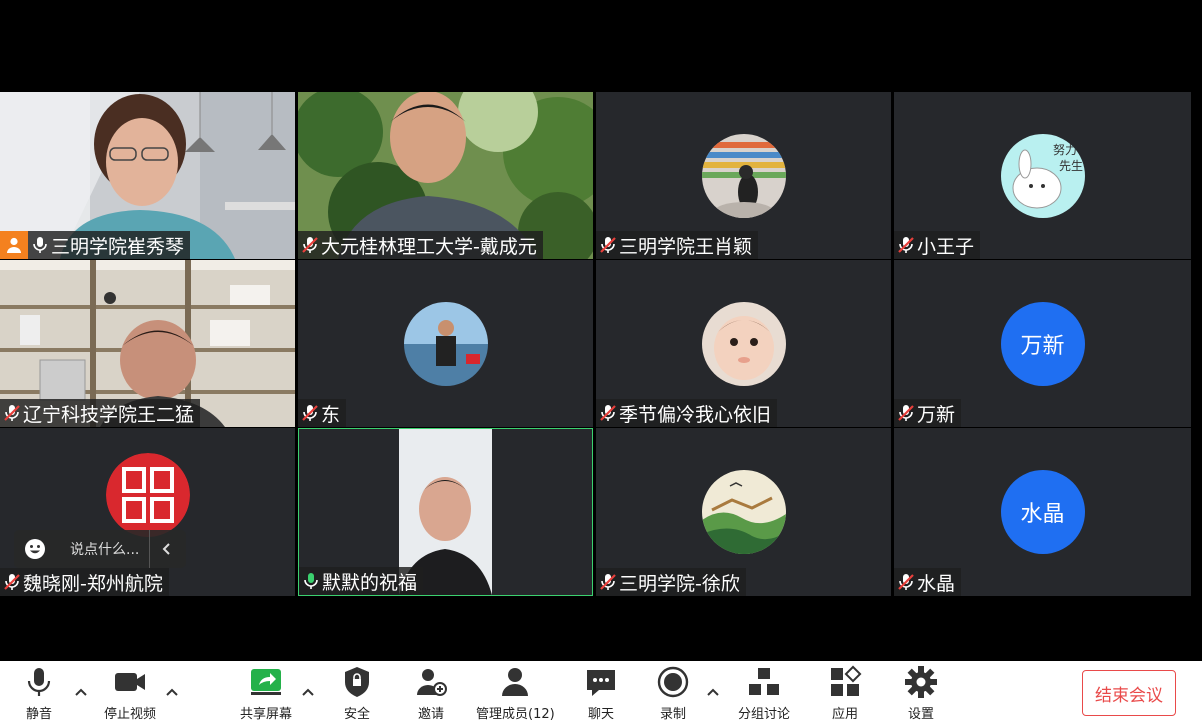 The image size is (1202, 725). I want to click on participant-tile: 季节偏冷我心依旧, so click(743, 343).